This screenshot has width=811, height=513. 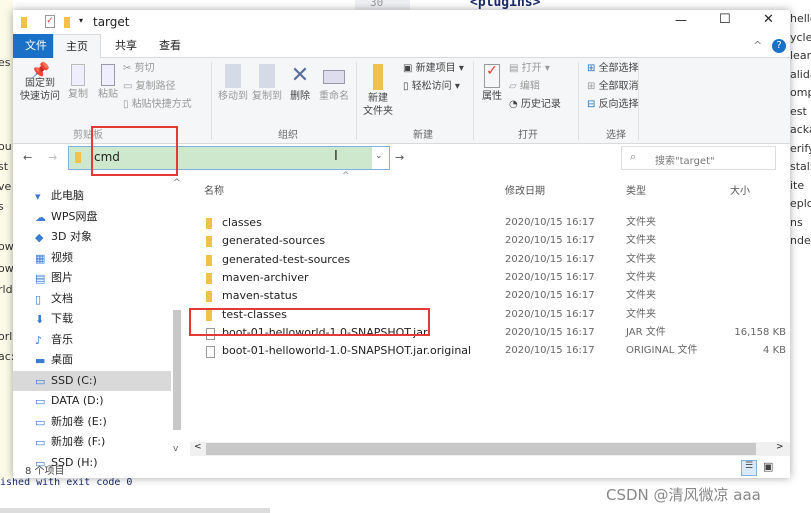 I want to click on ide-bg-text: acka, so click(x=800, y=129).